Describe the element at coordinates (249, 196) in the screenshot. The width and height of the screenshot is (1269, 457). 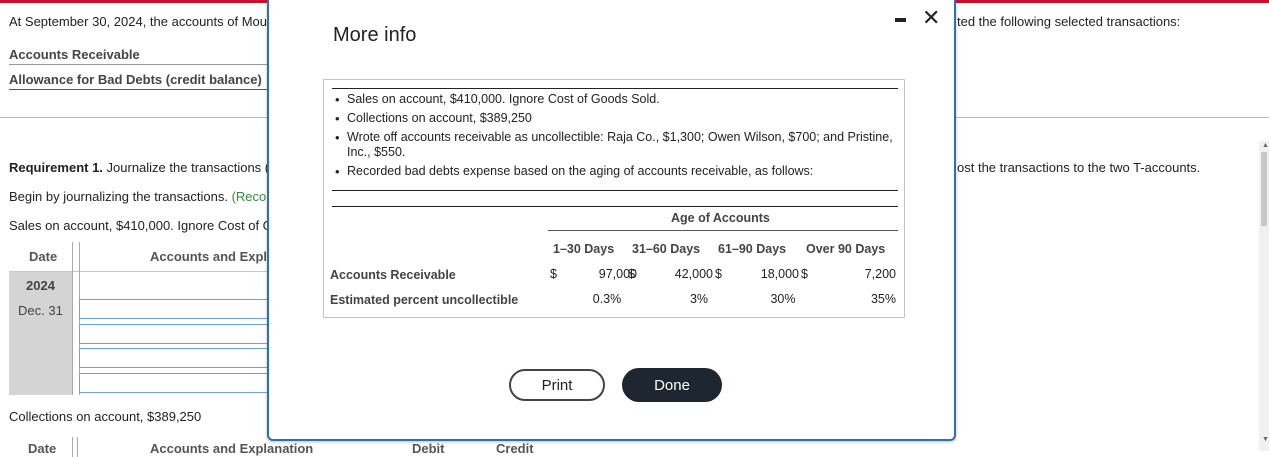
I see `hint-link: (Reco` at that location.